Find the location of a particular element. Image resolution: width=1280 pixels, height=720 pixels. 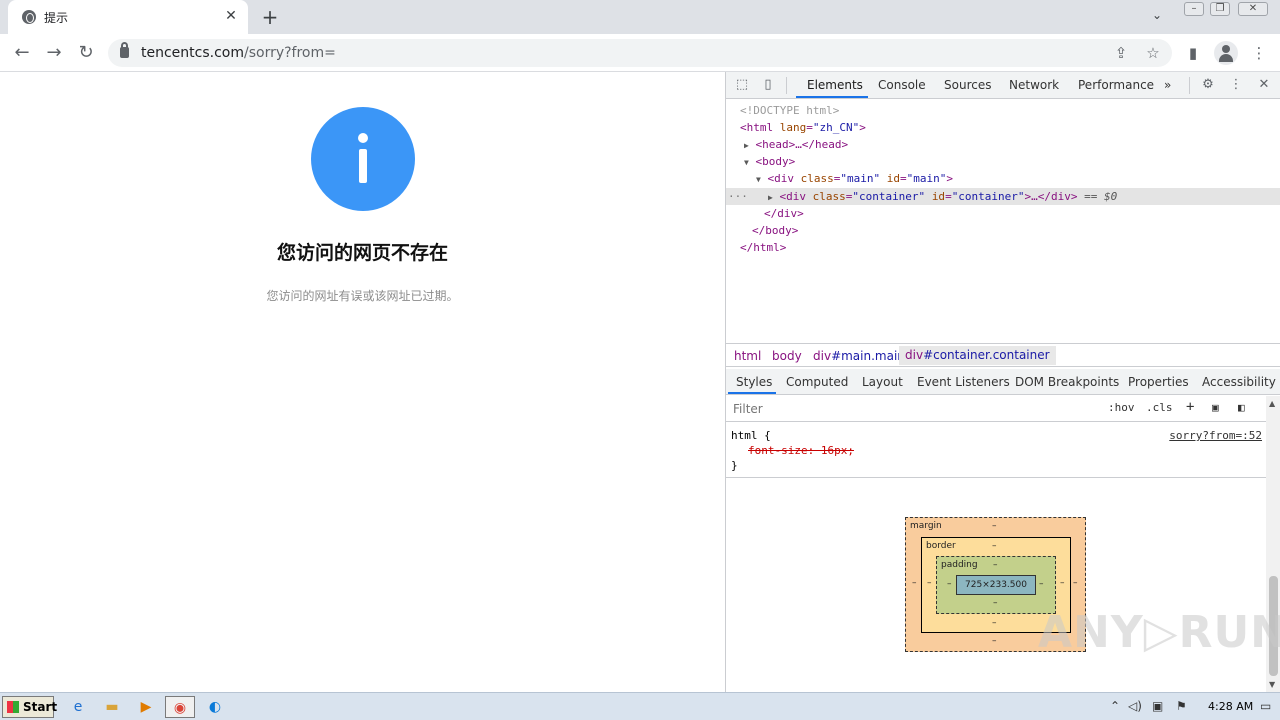

active-tab-indicator is located at coordinates (832, 97).